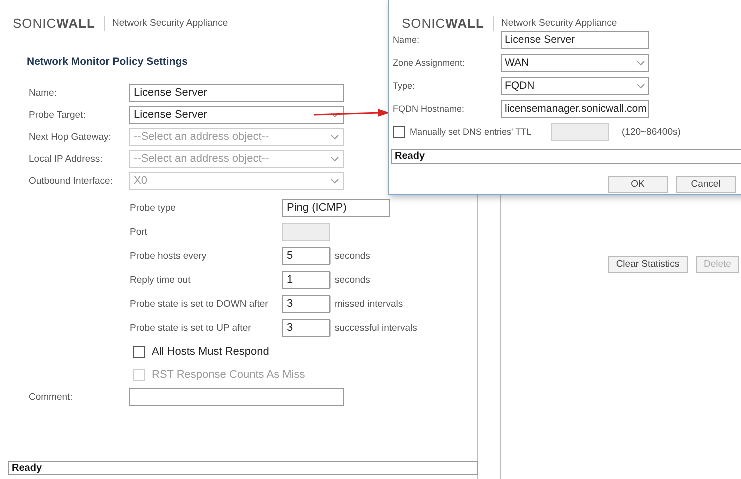 Image resolution: width=741 pixels, height=479 pixels. Describe the element at coordinates (161, 280) in the screenshot. I see `field-label: Reply time out` at that location.